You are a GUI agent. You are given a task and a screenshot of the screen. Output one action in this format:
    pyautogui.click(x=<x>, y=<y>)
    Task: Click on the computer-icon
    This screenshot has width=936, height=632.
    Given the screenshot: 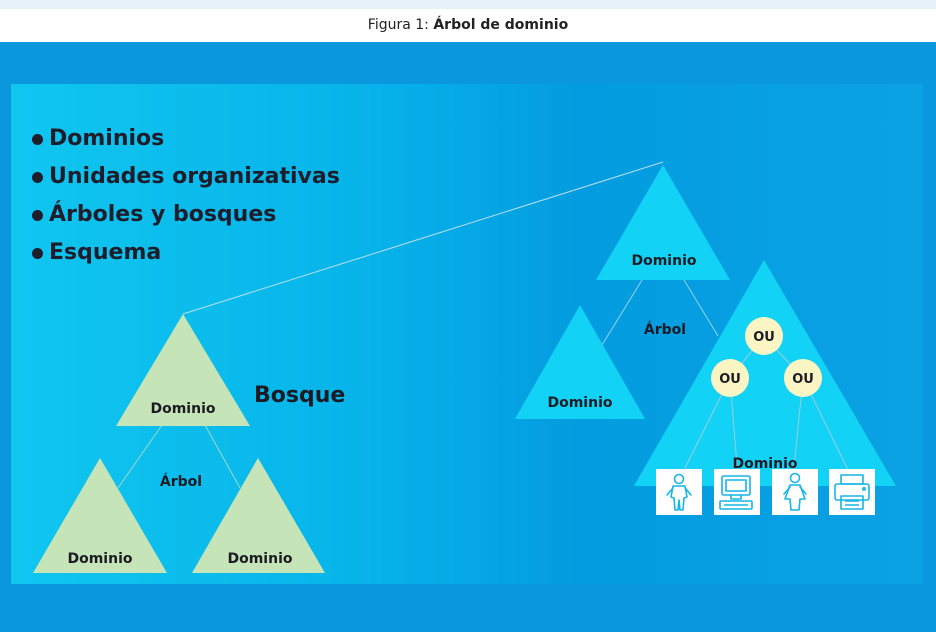 What is the action you would take?
    pyautogui.click(x=737, y=492)
    